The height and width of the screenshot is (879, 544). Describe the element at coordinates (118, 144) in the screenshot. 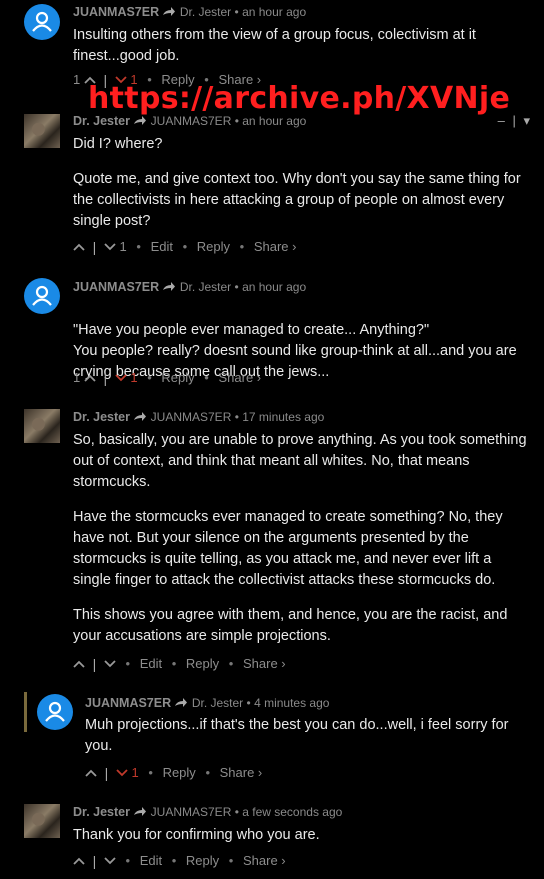

I see `comment-paragraph: Did I? where?` at that location.